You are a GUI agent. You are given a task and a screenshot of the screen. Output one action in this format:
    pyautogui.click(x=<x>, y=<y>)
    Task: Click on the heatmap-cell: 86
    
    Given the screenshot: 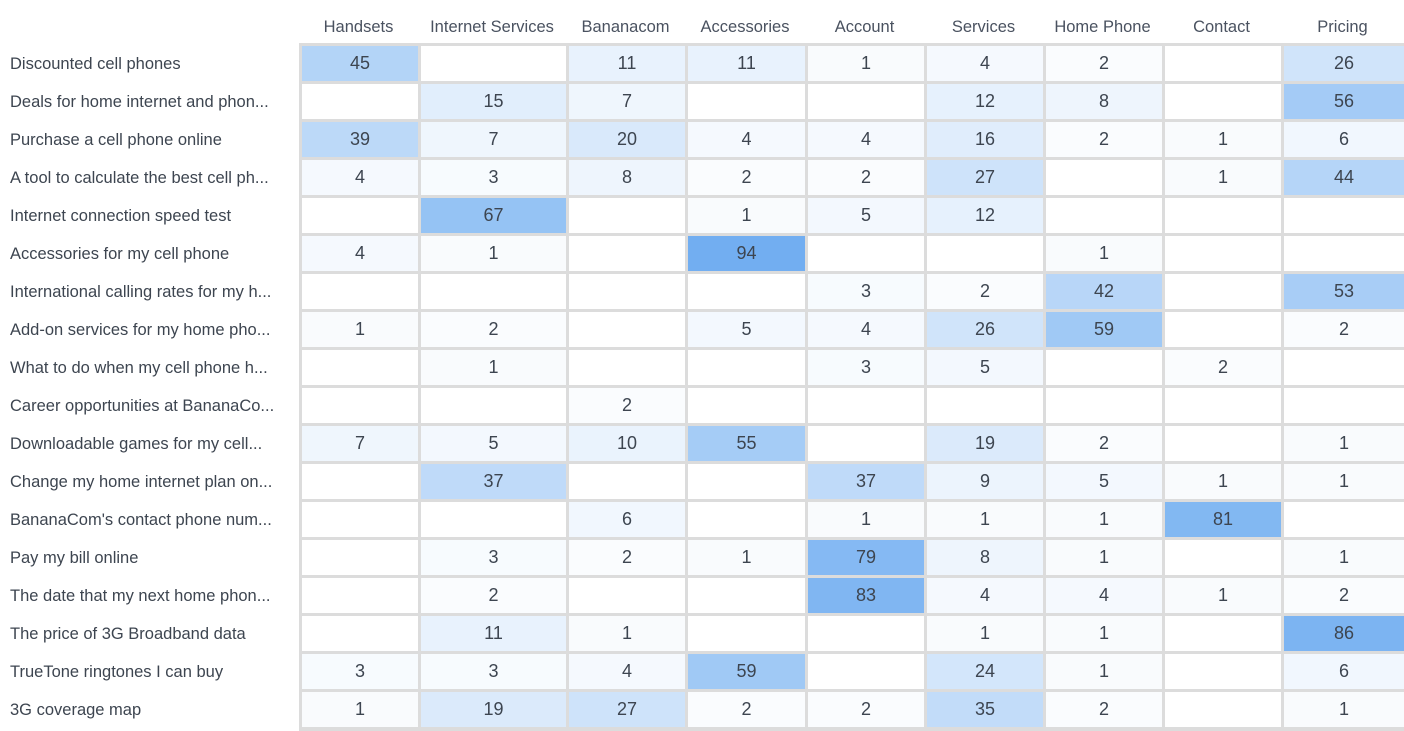 What is the action you would take?
    pyautogui.click(x=1344, y=633)
    